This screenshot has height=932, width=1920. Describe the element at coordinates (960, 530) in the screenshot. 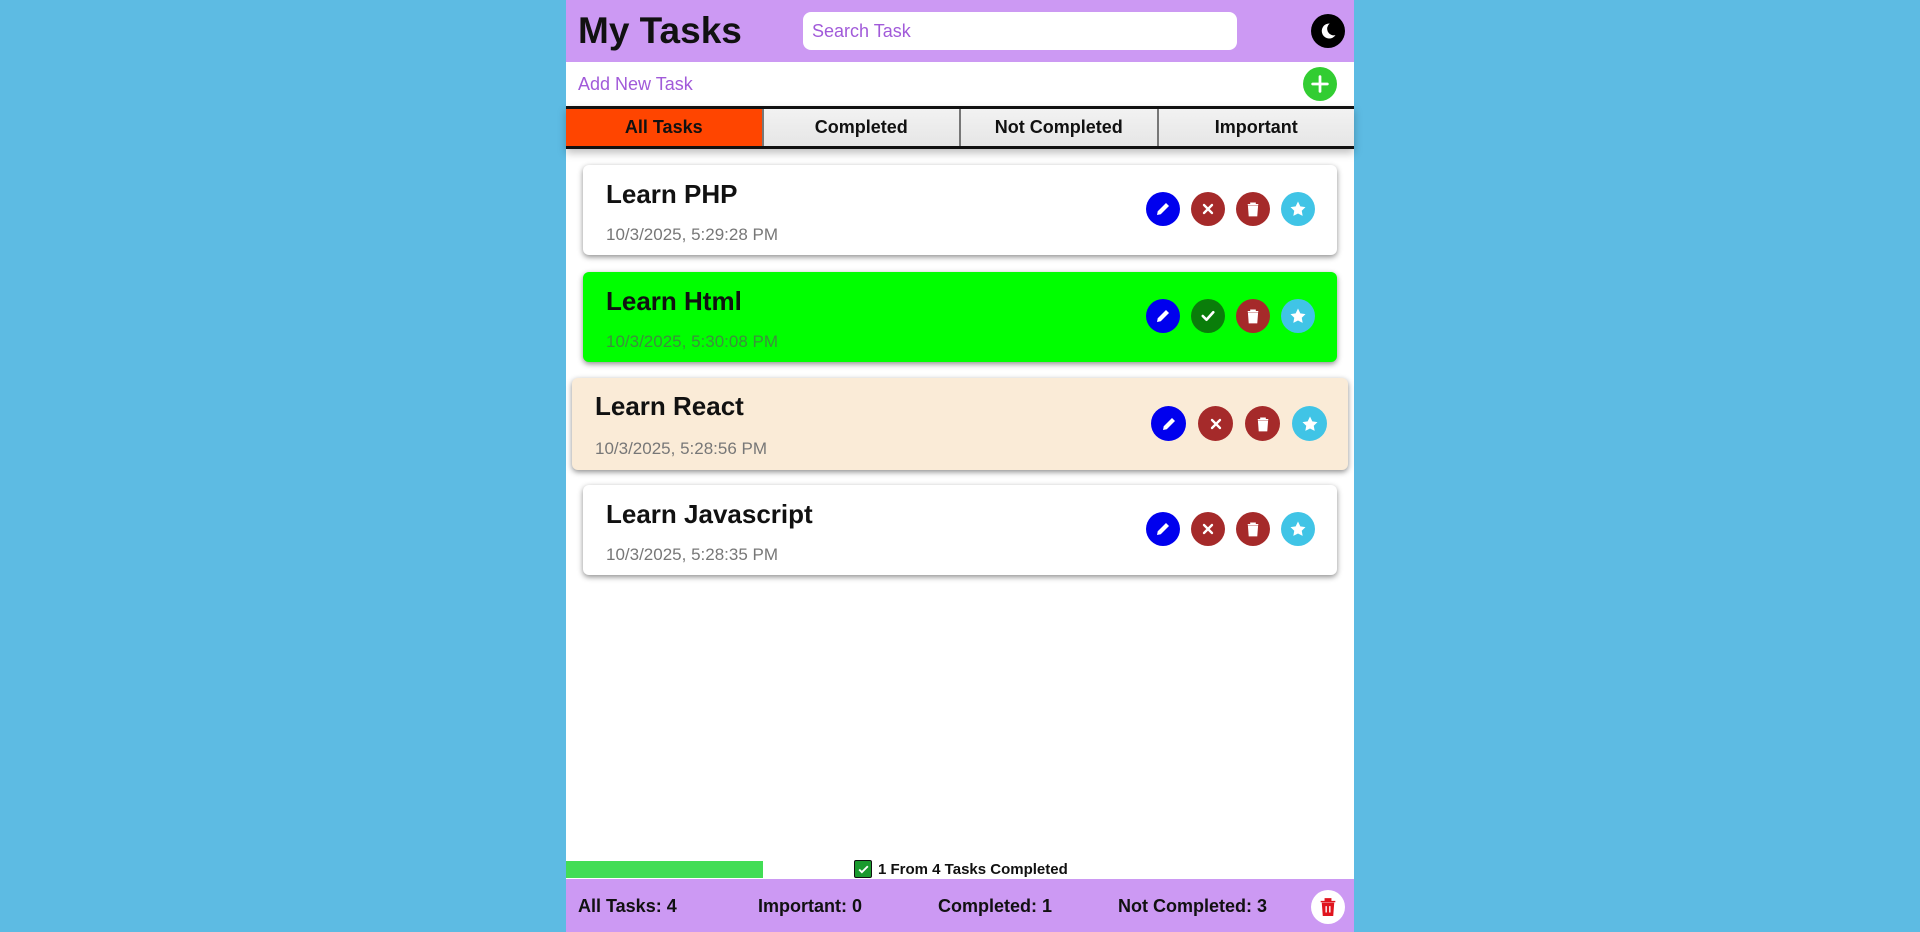

I see `task-card: Learn Javascript 10/3/2025, 5:28:35 PM` at that location.